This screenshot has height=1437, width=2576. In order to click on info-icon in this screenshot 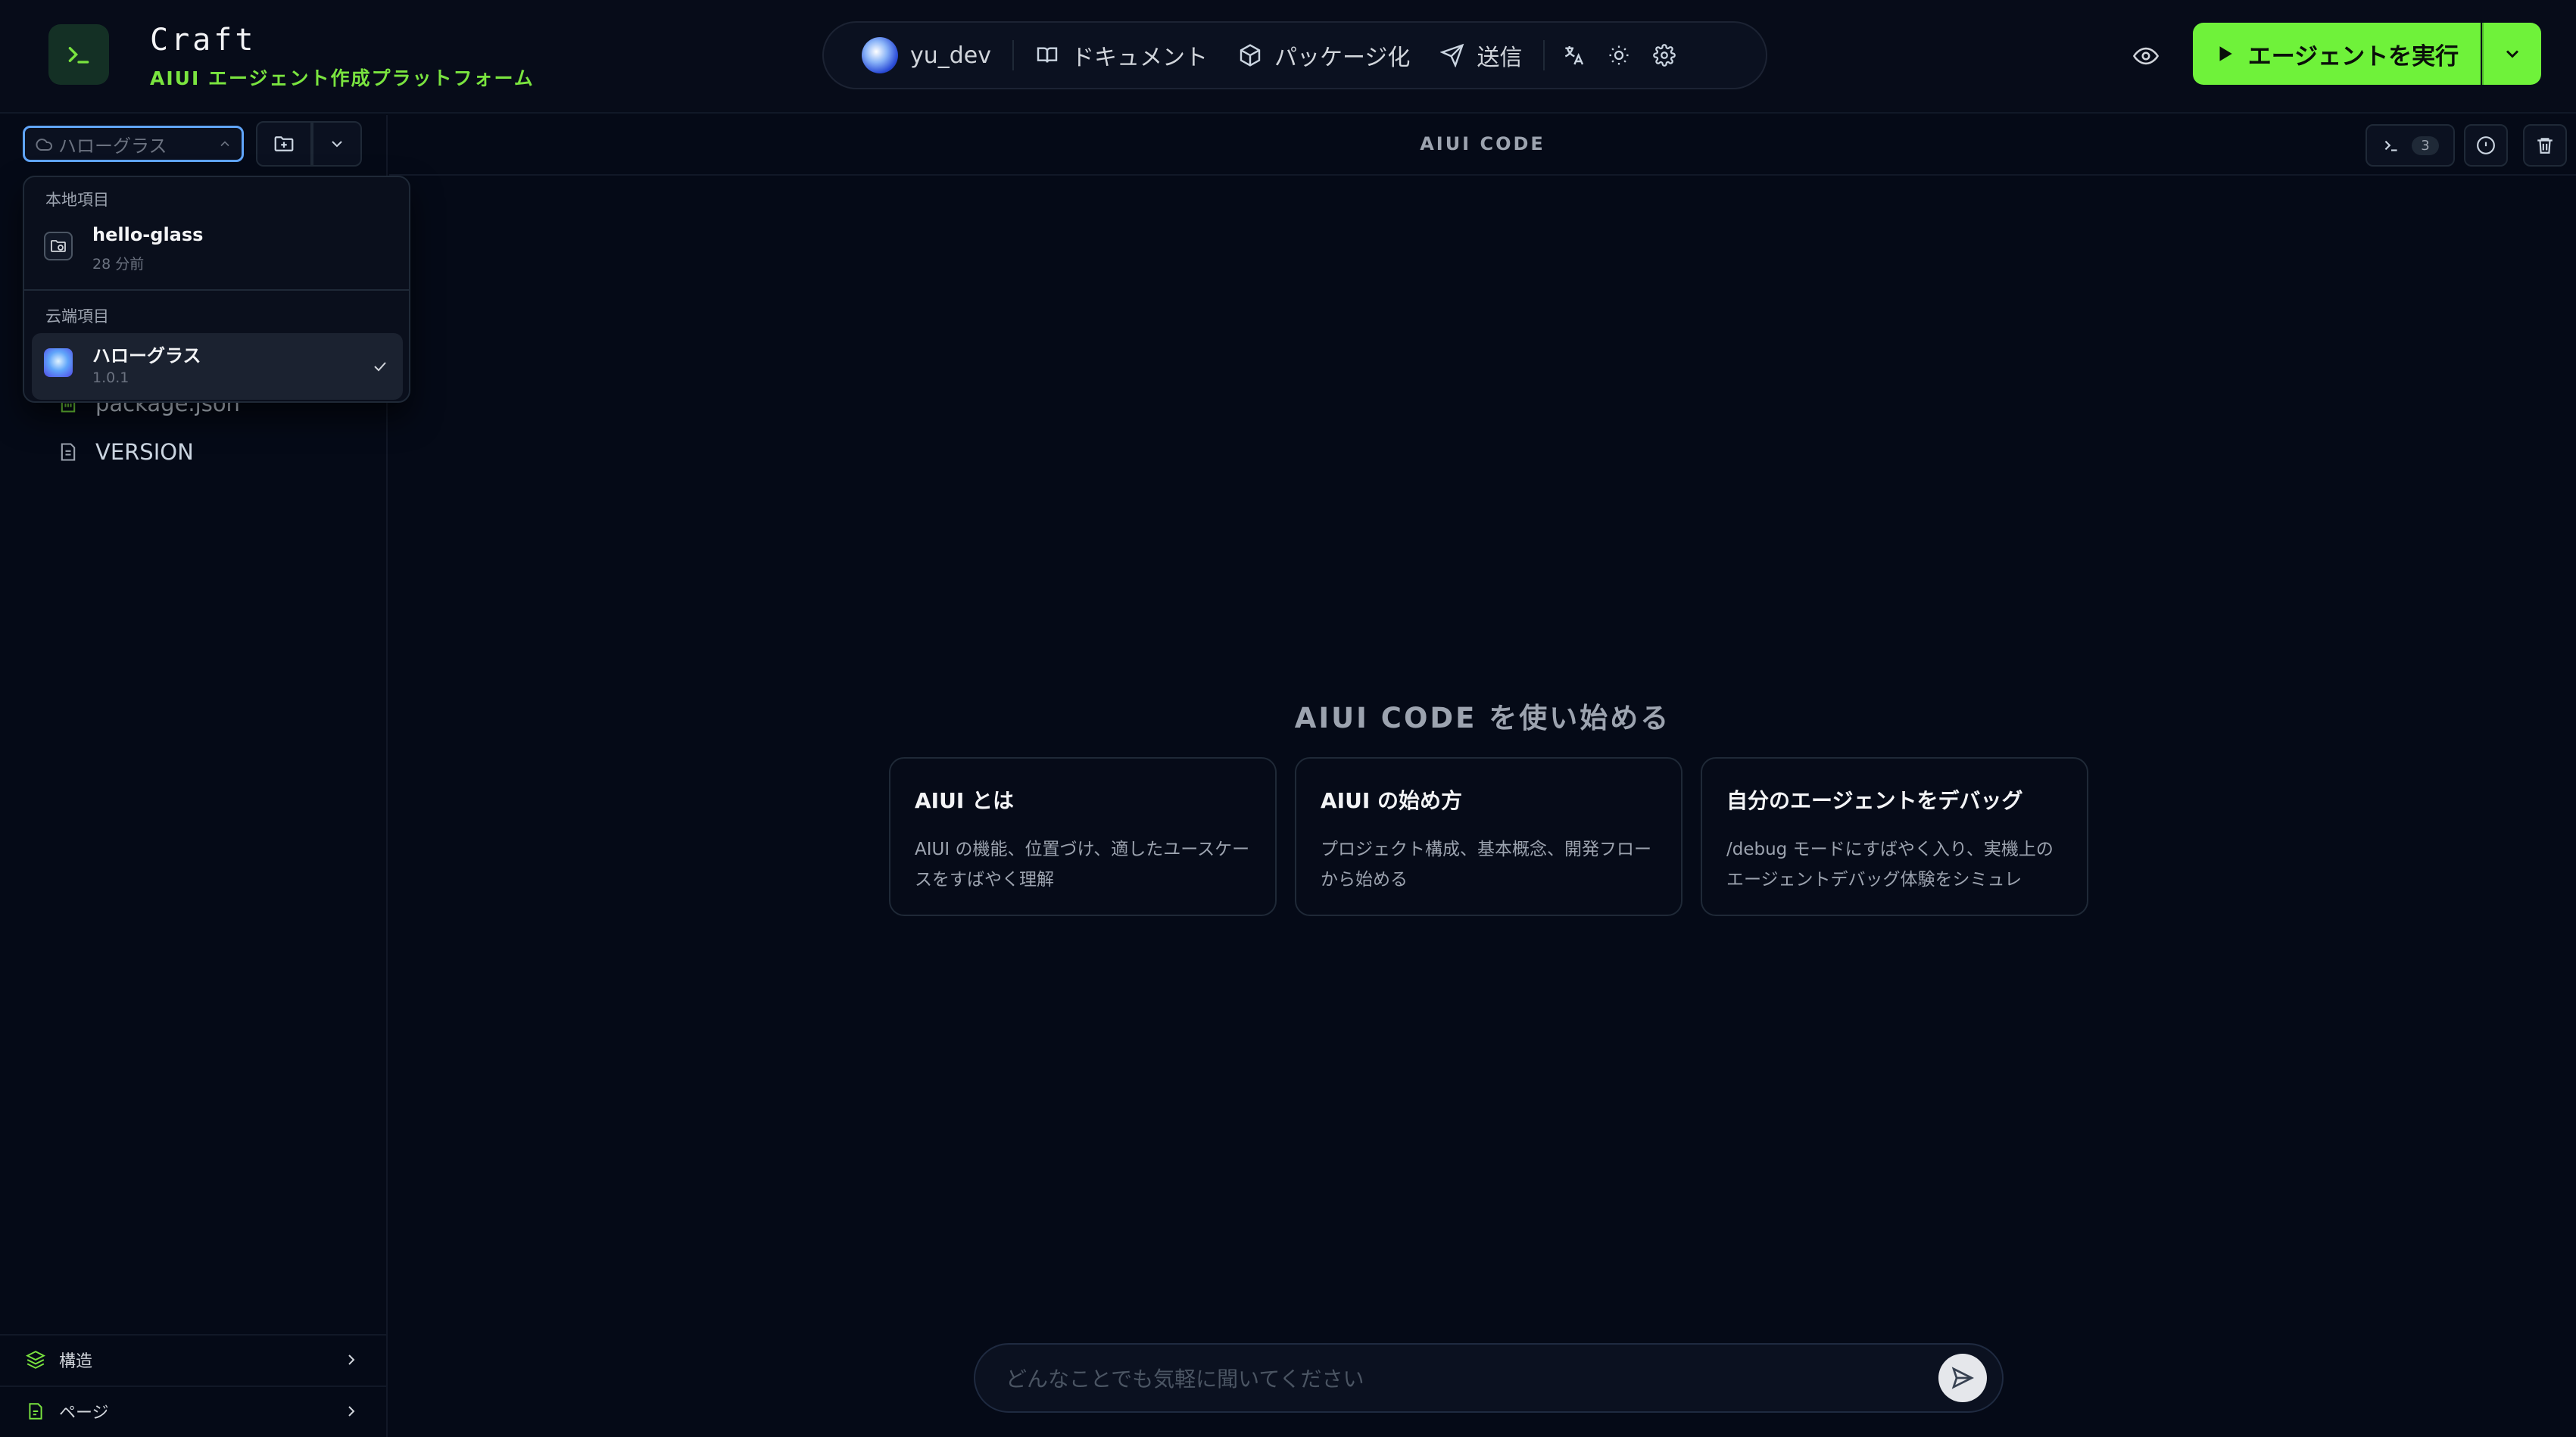, I will do `click(2486, 145)`.